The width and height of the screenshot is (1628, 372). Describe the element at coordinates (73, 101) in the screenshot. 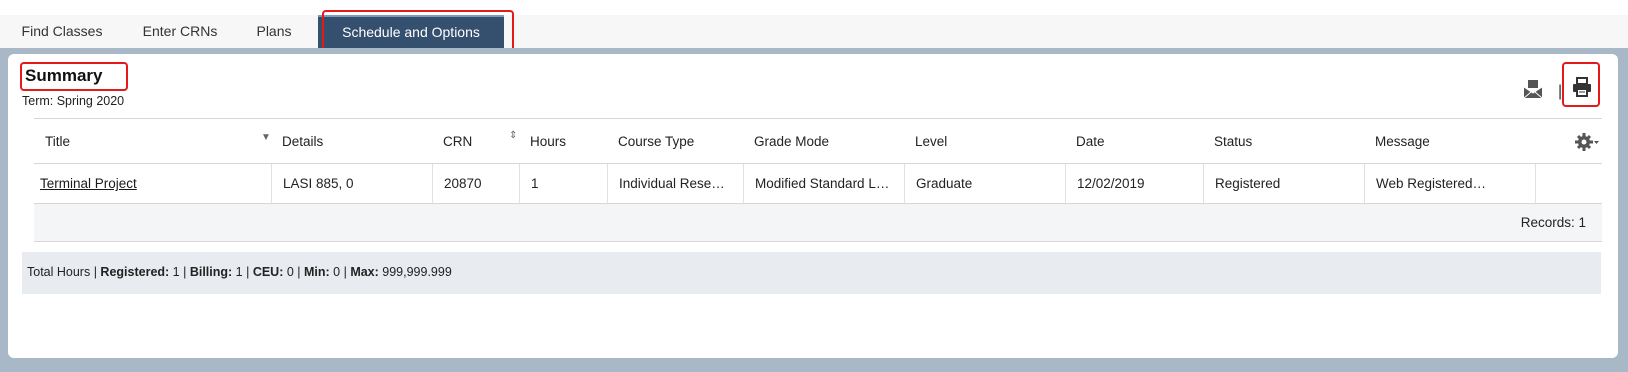

I see `term-label: Term: Spring 2020` at that location.